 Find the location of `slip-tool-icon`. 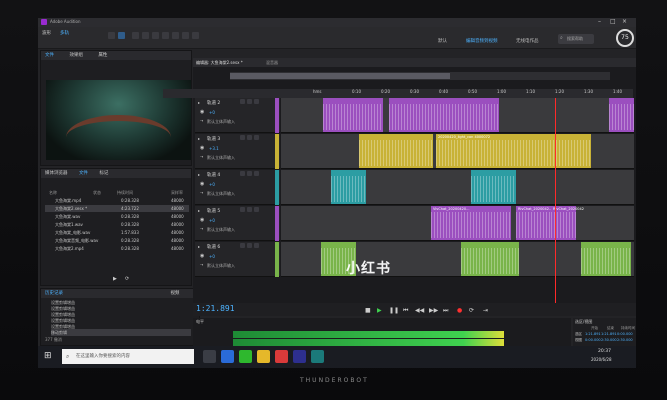

slip-tool-icon is located at coordinates (155, 35).